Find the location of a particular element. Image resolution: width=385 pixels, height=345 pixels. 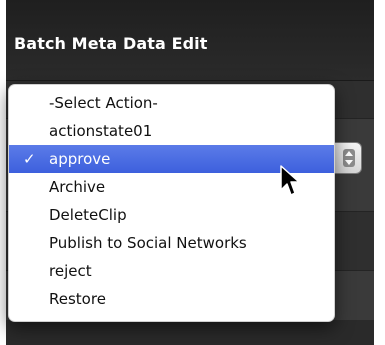

select-up-down-arrows-icon is located at coordinates (349, 158).